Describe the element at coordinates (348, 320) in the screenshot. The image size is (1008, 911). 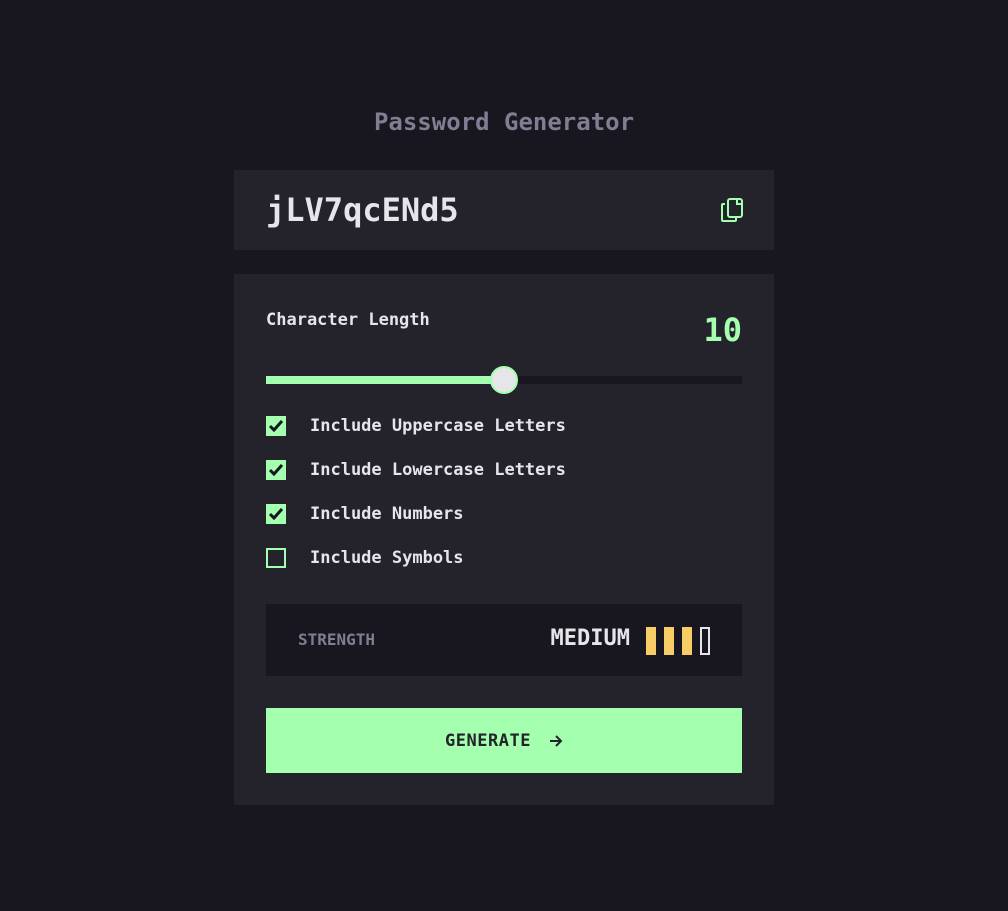
I see `character-length-label: Character Length` at that location.